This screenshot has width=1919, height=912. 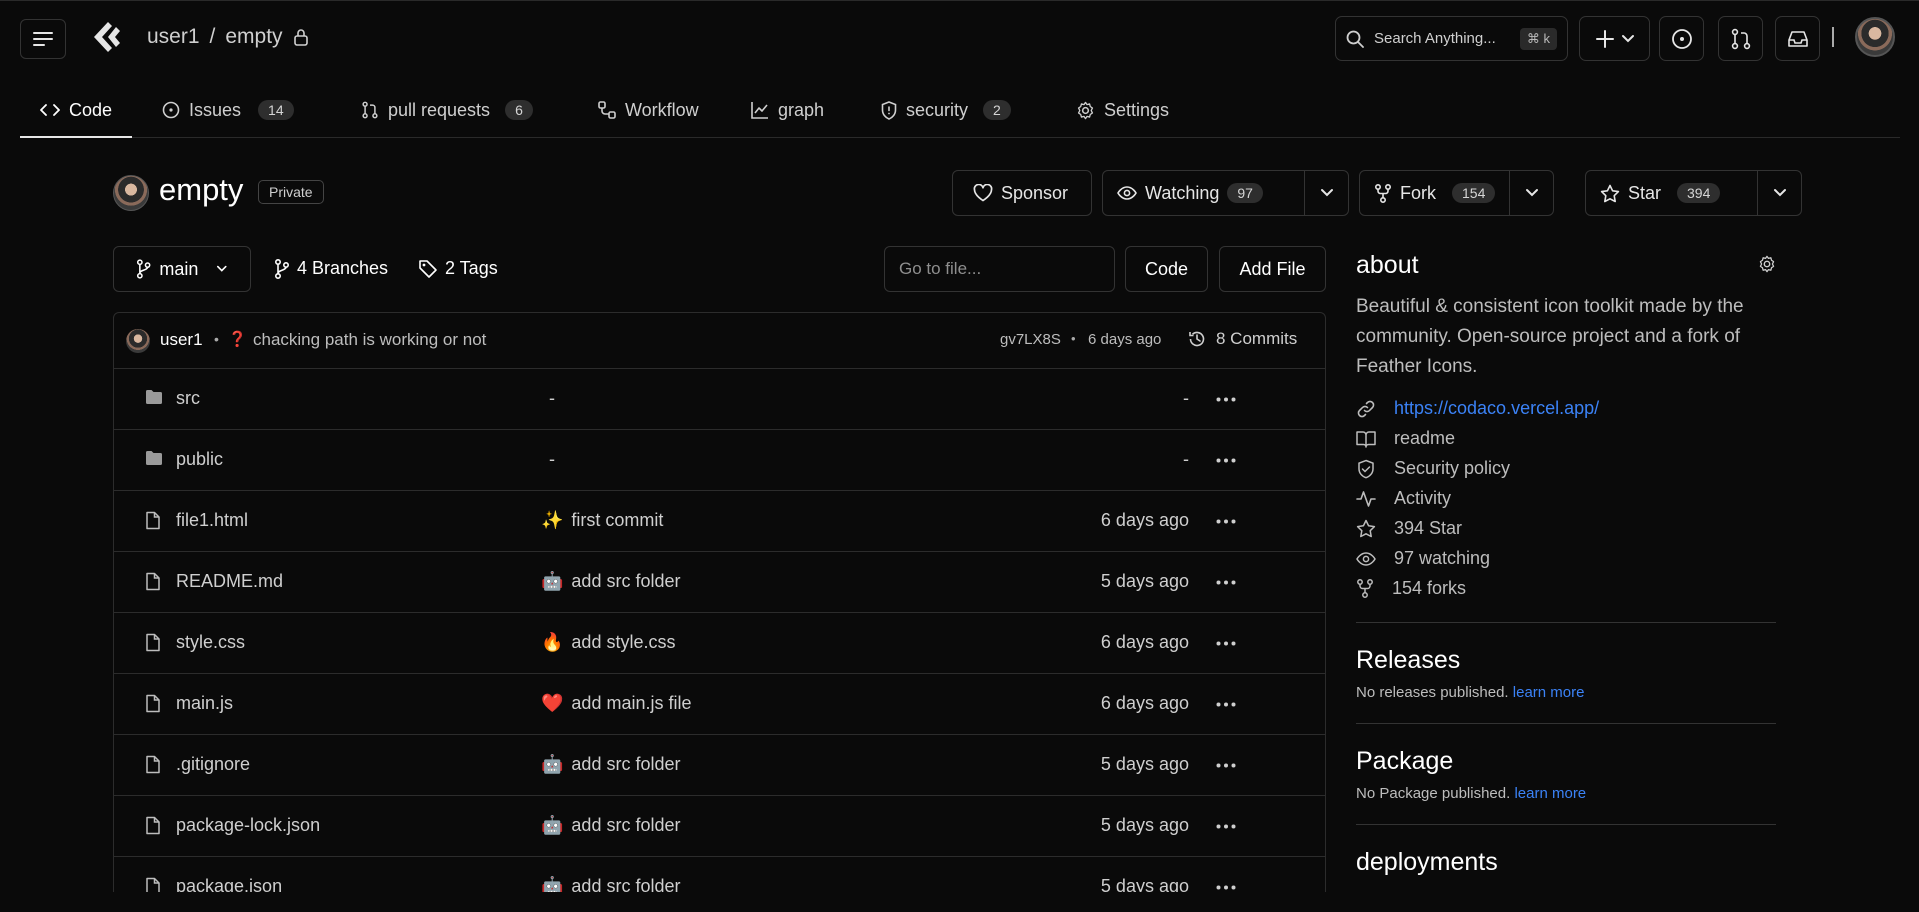 I want to click on releases-title: Releases, so click(x=1408, y=660).